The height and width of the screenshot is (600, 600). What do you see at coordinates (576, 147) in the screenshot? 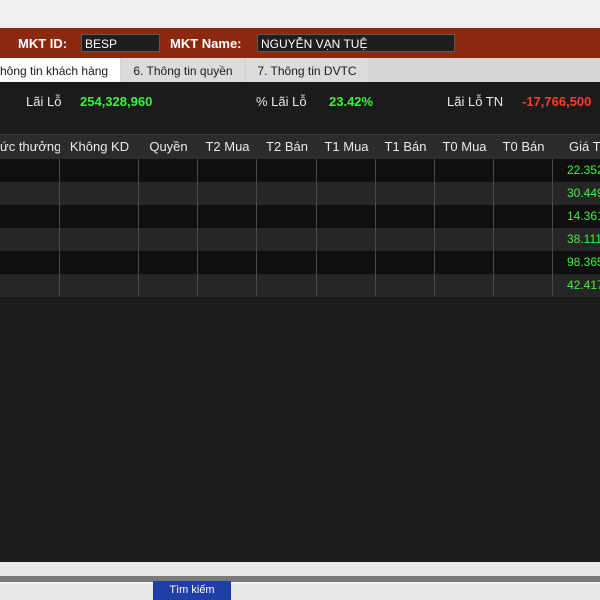
I see `col-header-price: Giá T` at bounding box center [576, 147].